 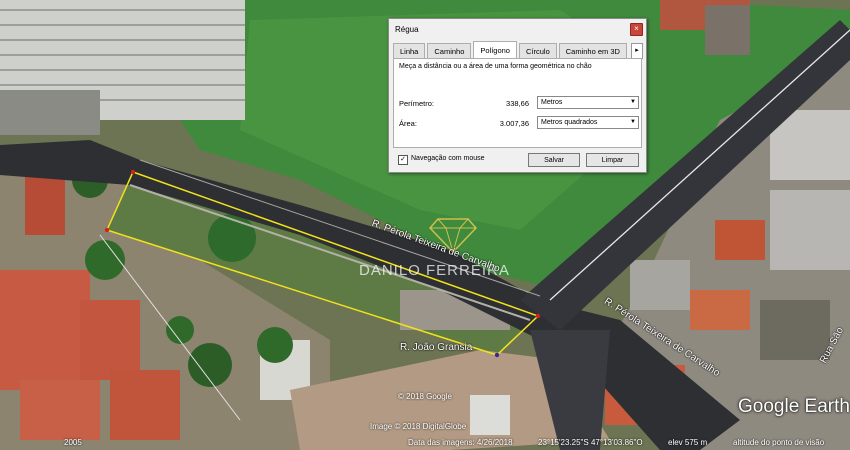 What do you see at coordinates (517, 160) in the screenshot?
I see `dialog-footer: ✓ Navegação com mouse Salvar Limpar` at bounding box center [517, 160].